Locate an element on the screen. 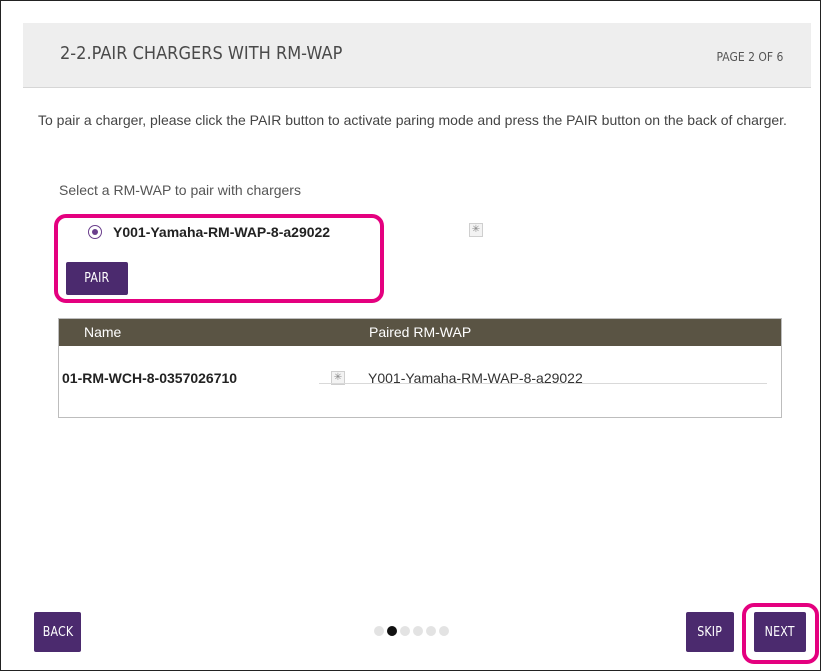  rm-wap-option-label: Y001-Yamaha-RM-WAP-8-a29022 is located at coordinates (222, 232).